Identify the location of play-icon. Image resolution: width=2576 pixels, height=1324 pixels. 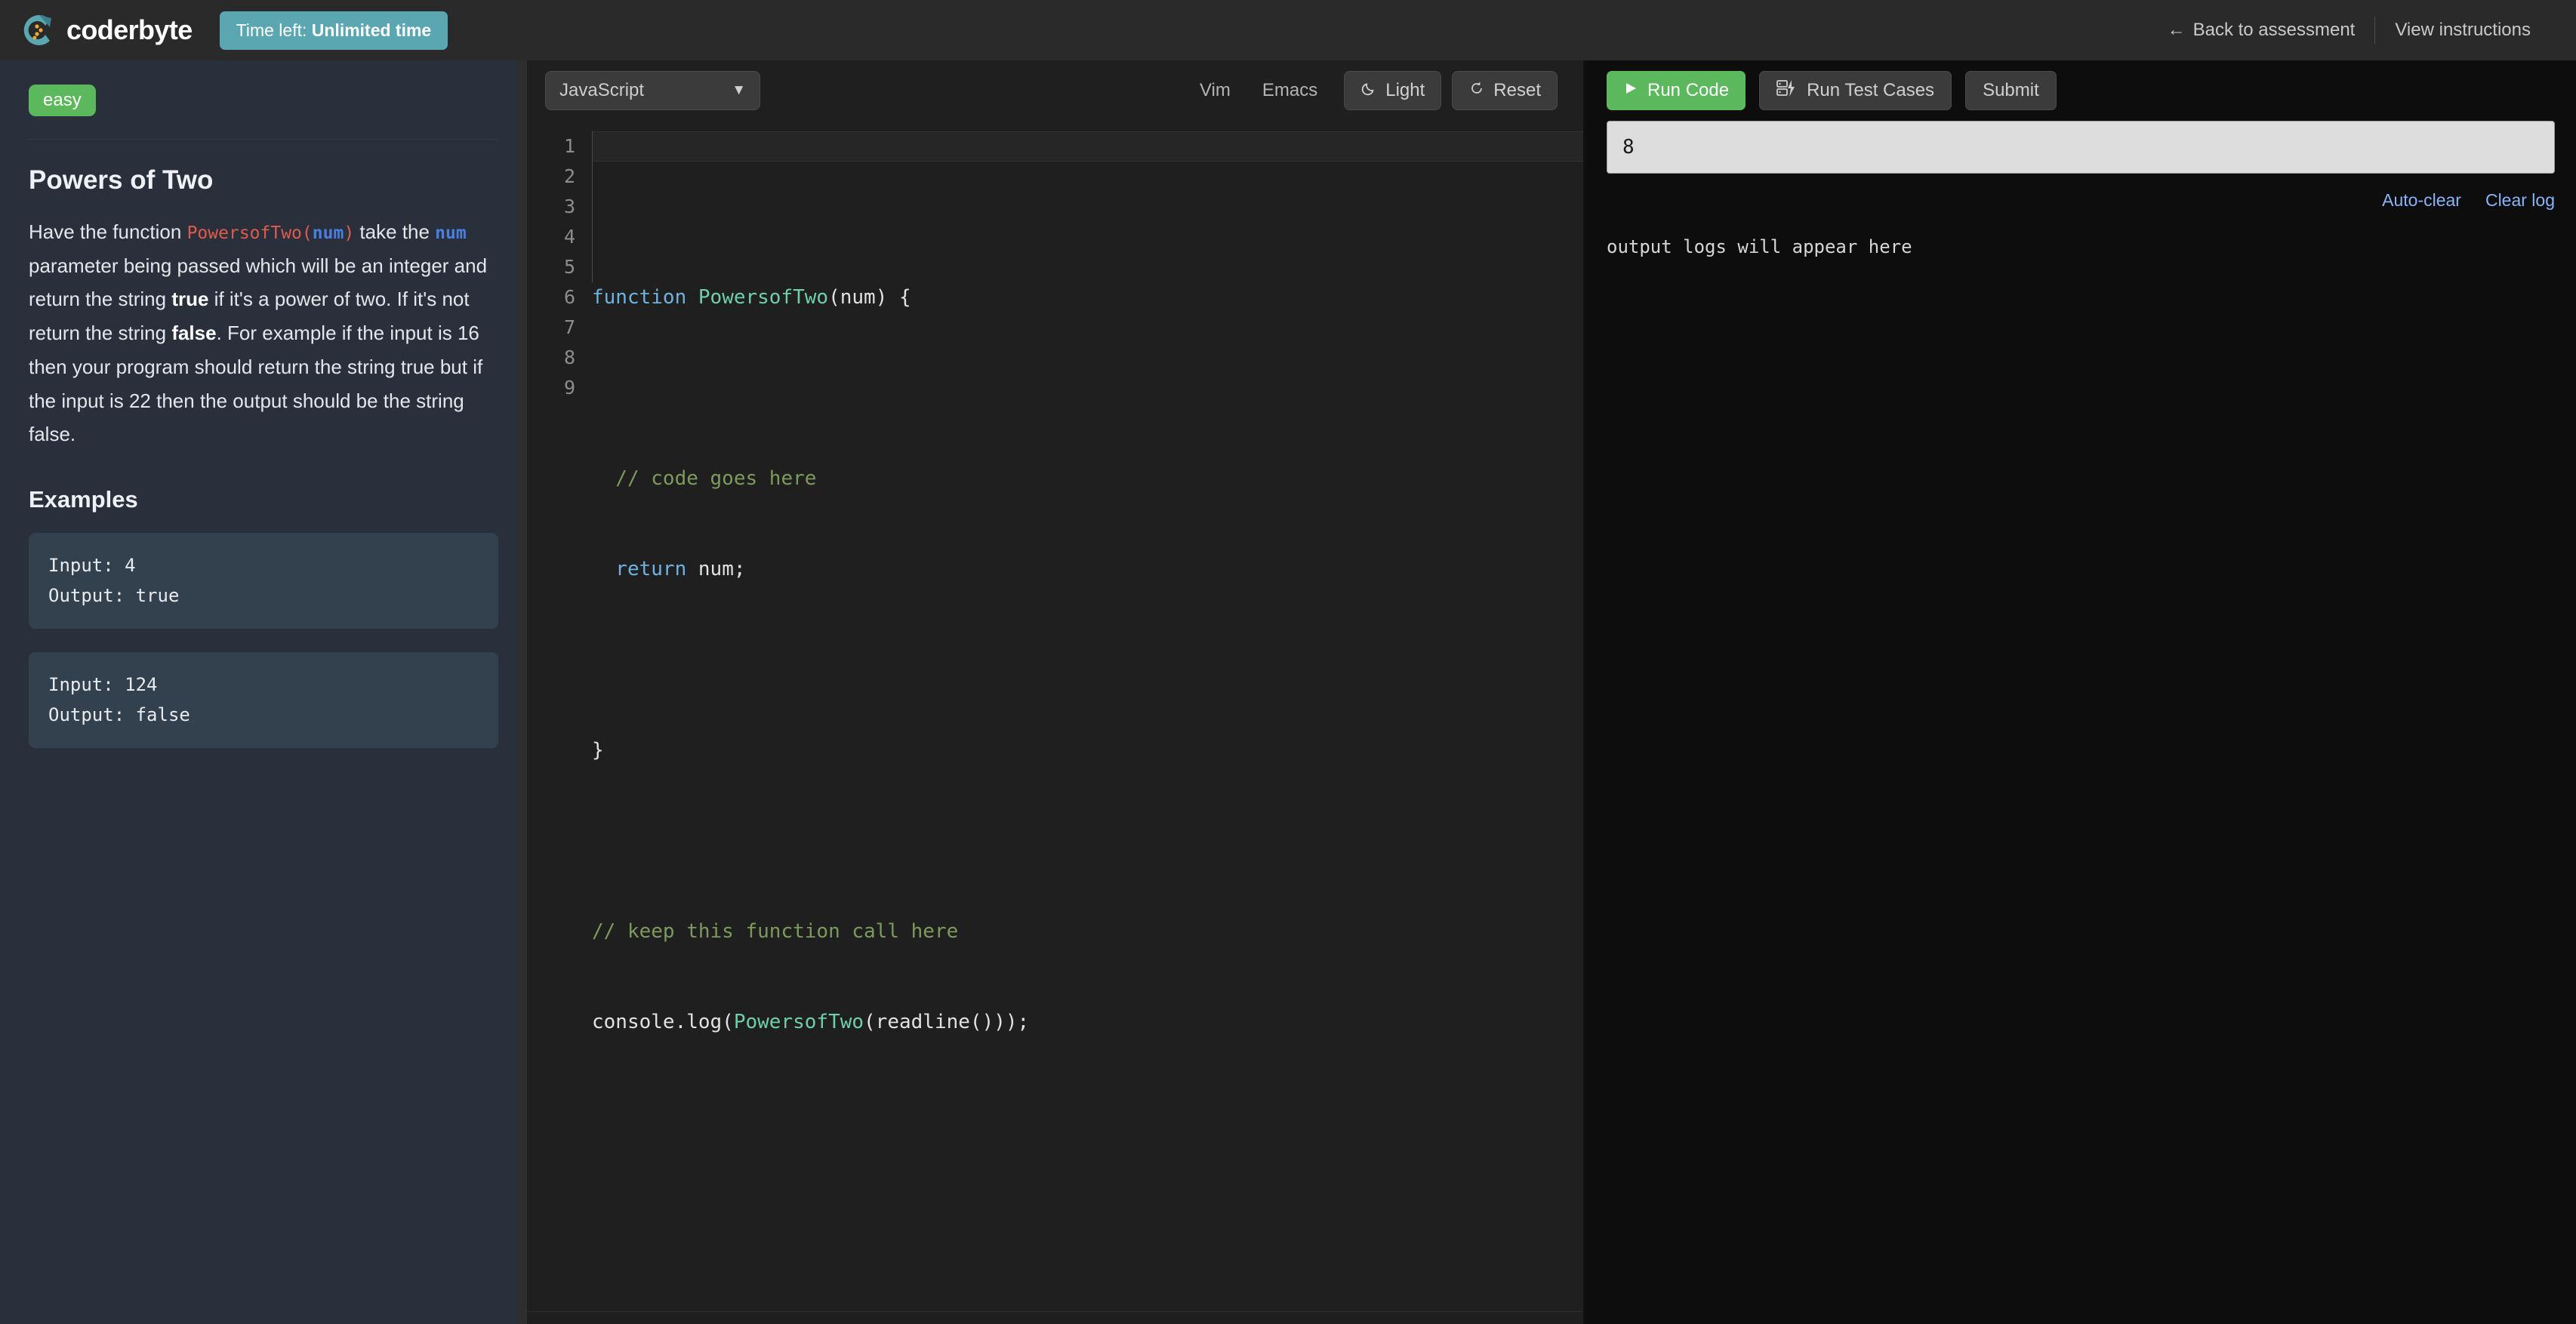
(1630, 90).